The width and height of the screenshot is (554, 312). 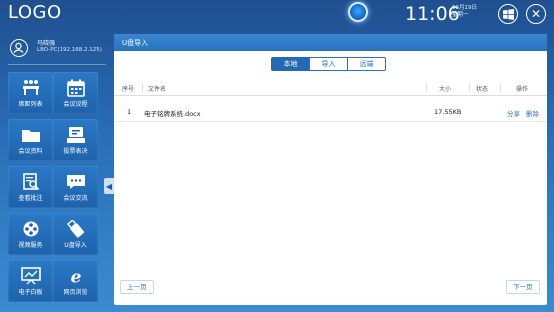 I want to click on calendar-icon, so click(x=75, y=88).